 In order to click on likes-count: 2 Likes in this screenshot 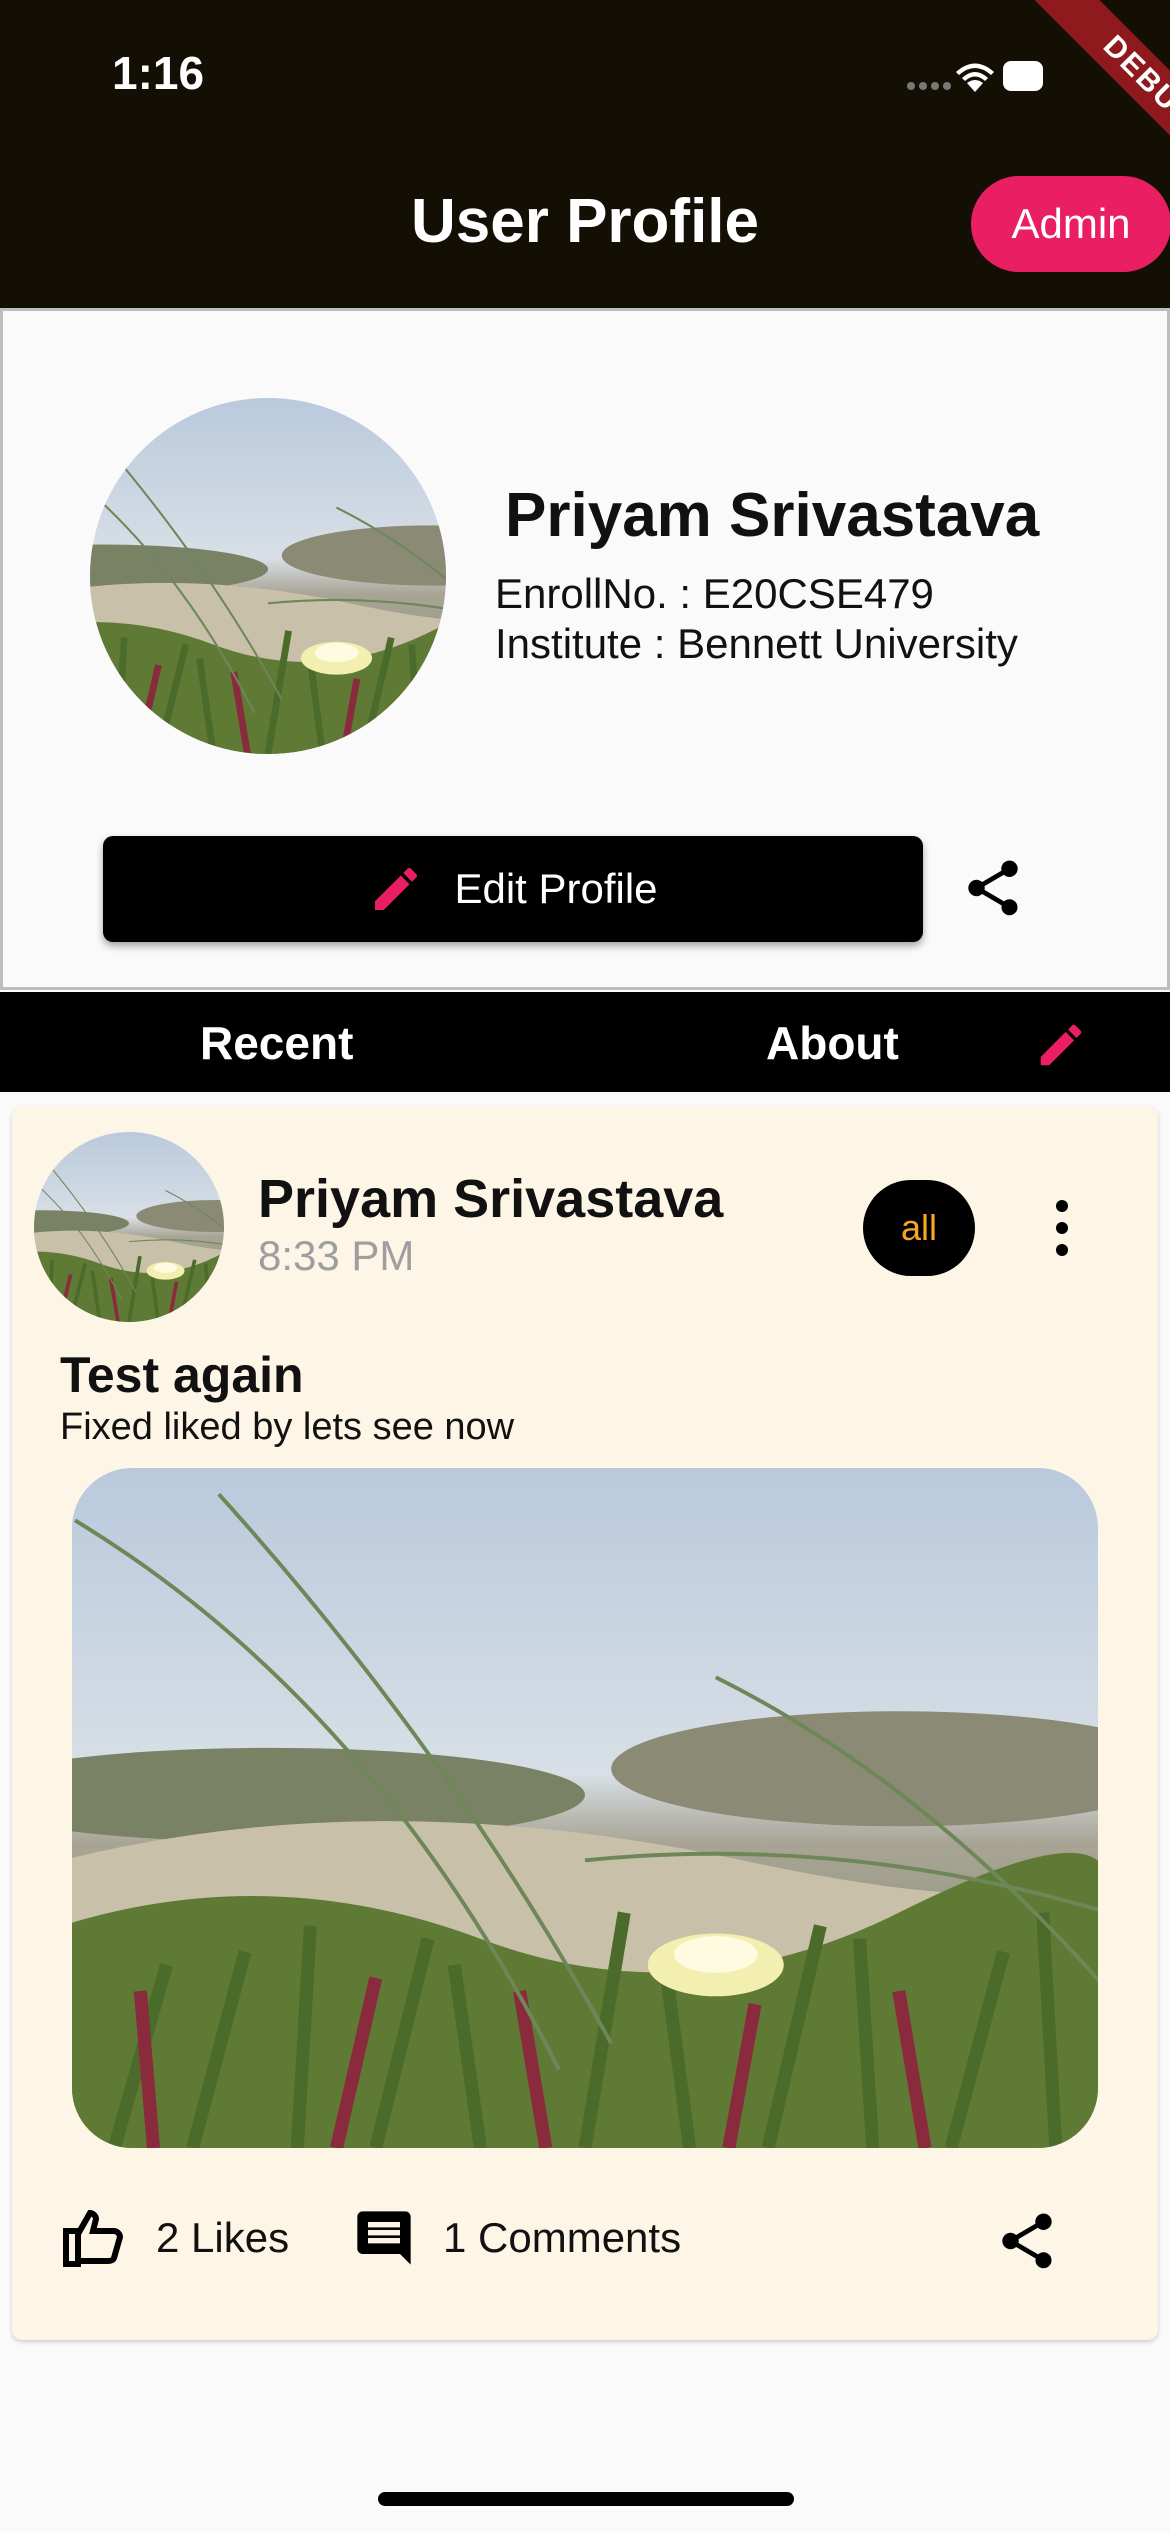, I will do `click(222, 2238)`.